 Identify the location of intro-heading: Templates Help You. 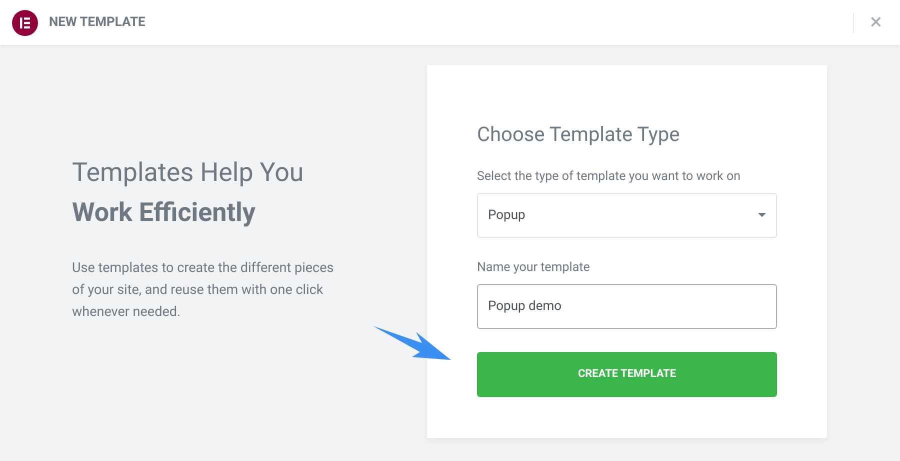
(188, 173).